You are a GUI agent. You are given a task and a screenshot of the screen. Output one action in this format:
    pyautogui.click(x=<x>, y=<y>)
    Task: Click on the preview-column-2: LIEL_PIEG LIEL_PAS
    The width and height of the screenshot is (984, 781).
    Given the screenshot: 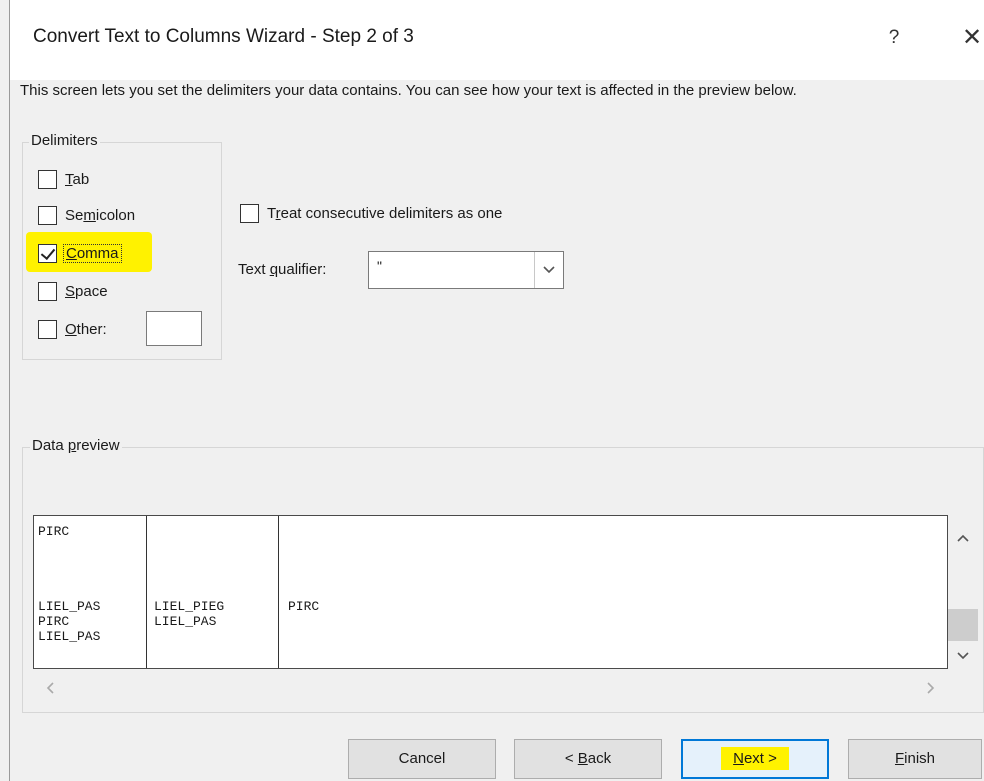 What is the action you would take?
    pyautogui.click(x=189, y=614)
    